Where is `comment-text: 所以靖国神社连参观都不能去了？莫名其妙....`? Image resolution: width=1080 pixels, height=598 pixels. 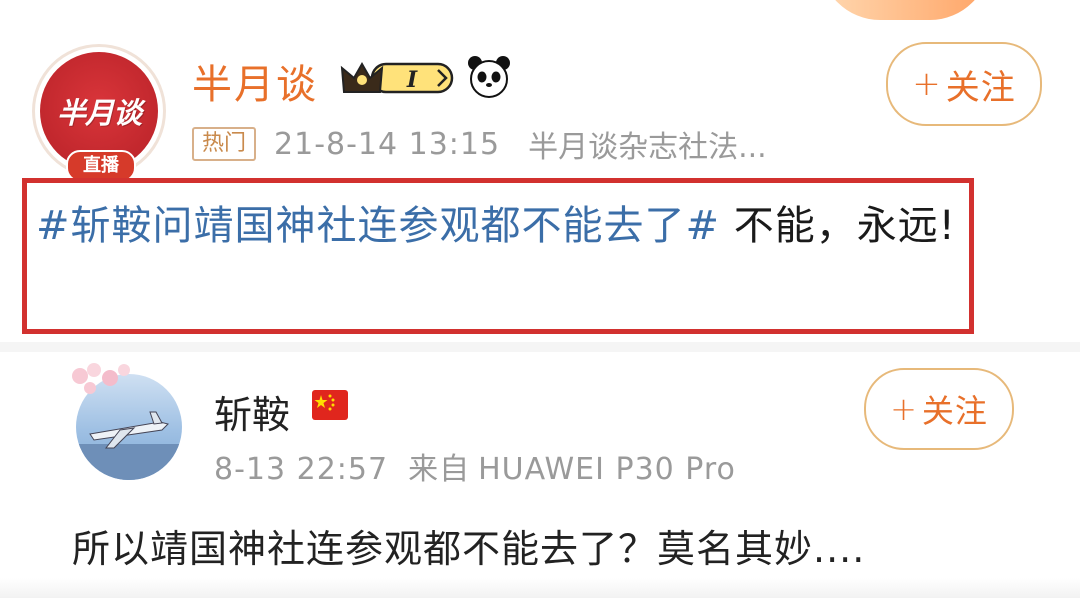
comment-text: 所以靖国神社连参观都不能去了？莫名其妙.... is located at coordinates (469, 549).